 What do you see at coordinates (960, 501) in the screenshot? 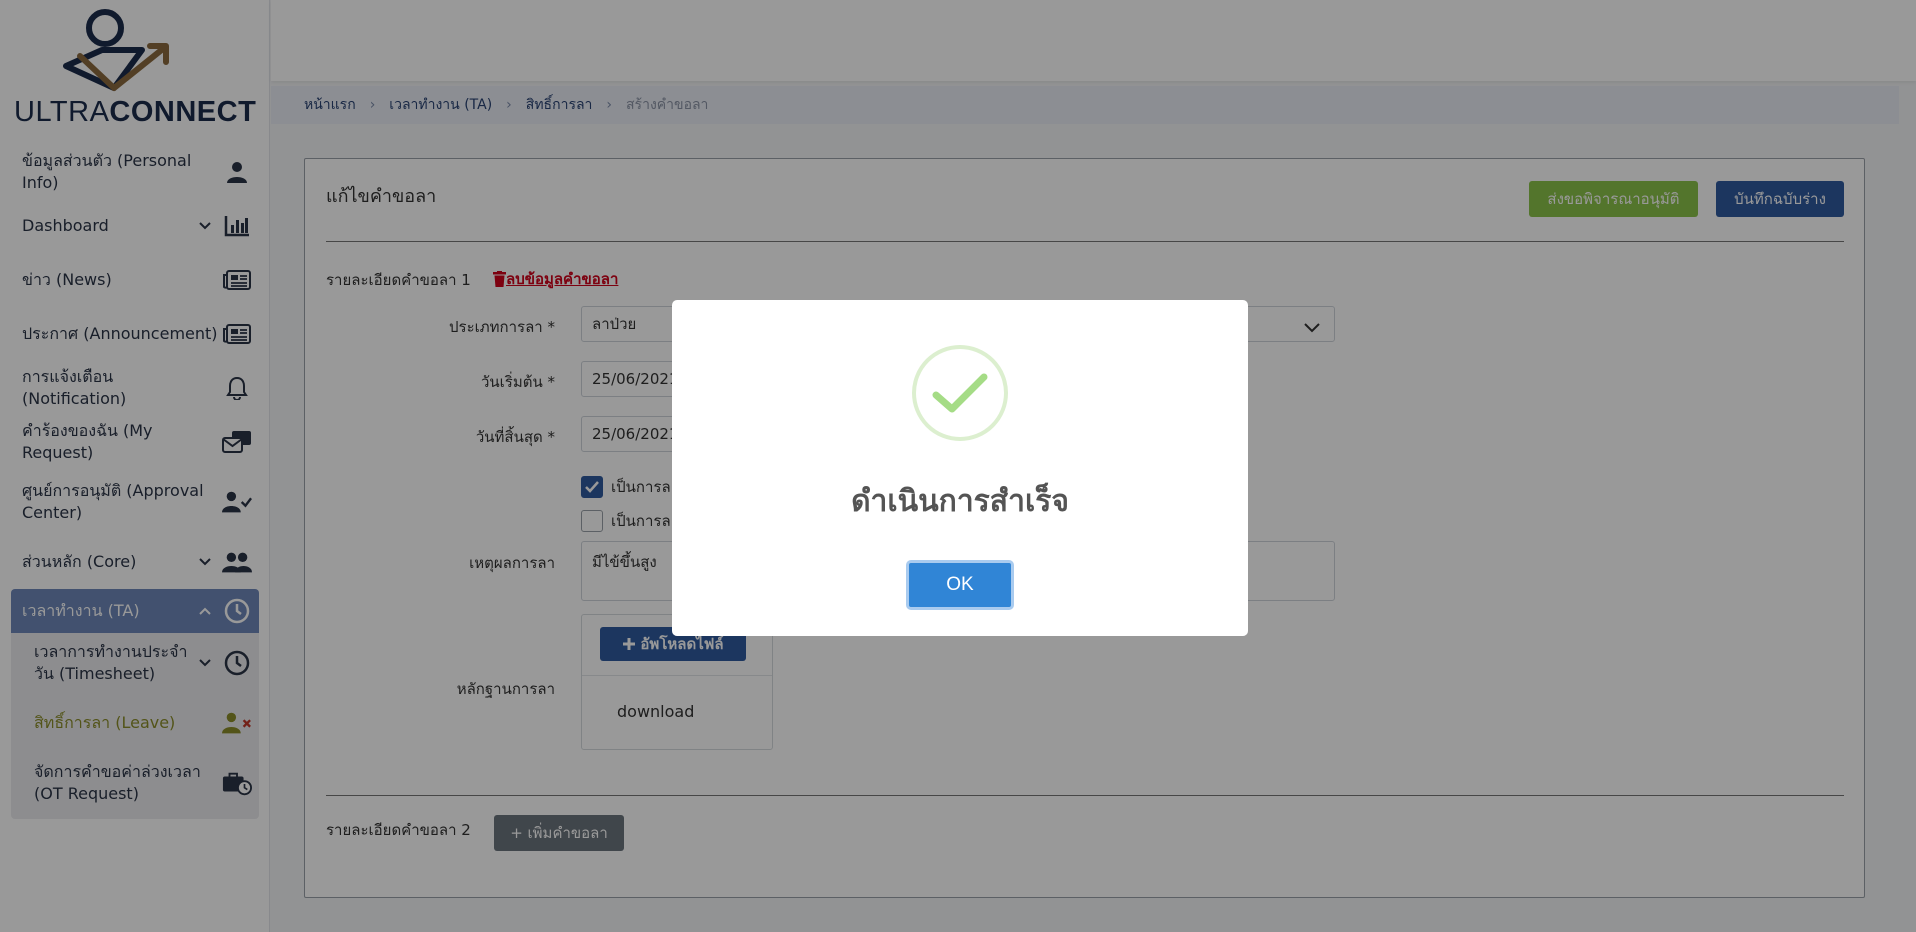
I see `dialog-title: ดำเนินการสำเร็จ` at bounding box center [960, 501].